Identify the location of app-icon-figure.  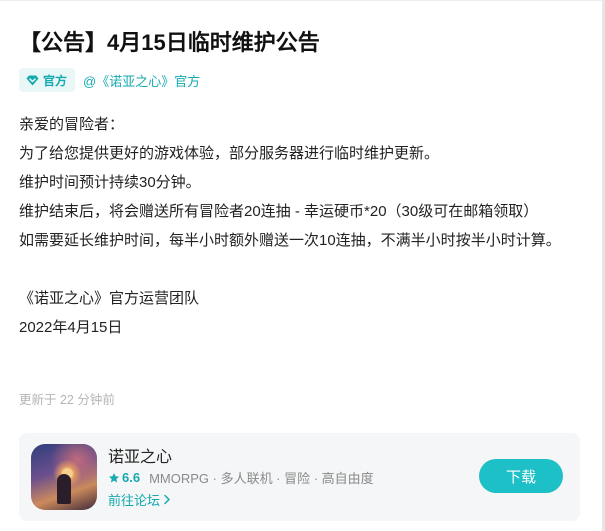
(64, 489).